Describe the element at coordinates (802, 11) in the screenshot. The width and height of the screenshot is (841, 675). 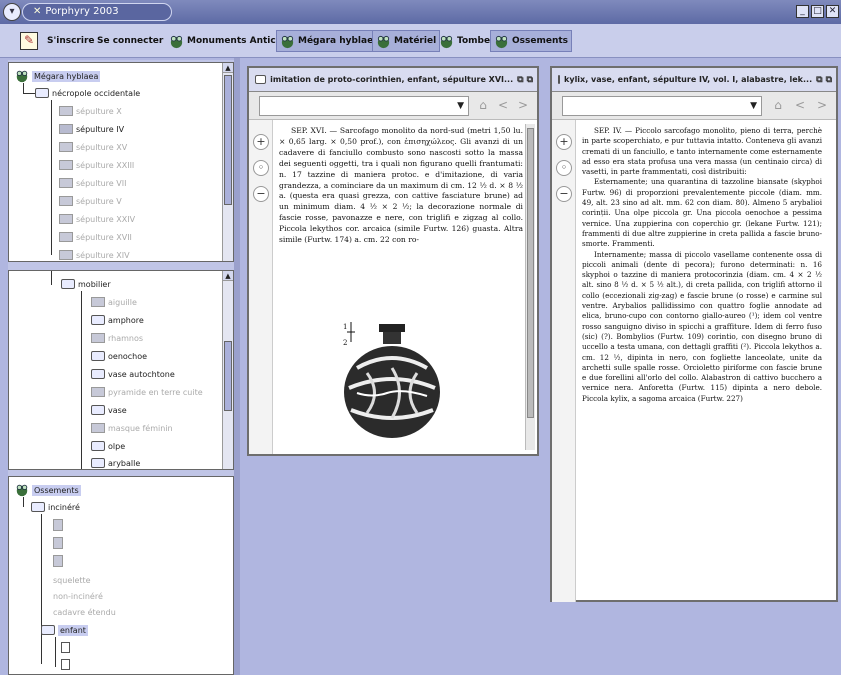
I see `minimize-icon: _` at that location.